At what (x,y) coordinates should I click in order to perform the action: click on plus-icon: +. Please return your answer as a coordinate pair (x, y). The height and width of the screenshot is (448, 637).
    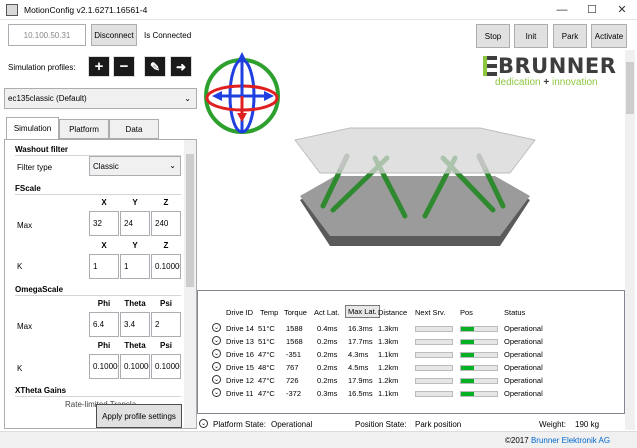
    Looking at the image, I should click on (99, 66).